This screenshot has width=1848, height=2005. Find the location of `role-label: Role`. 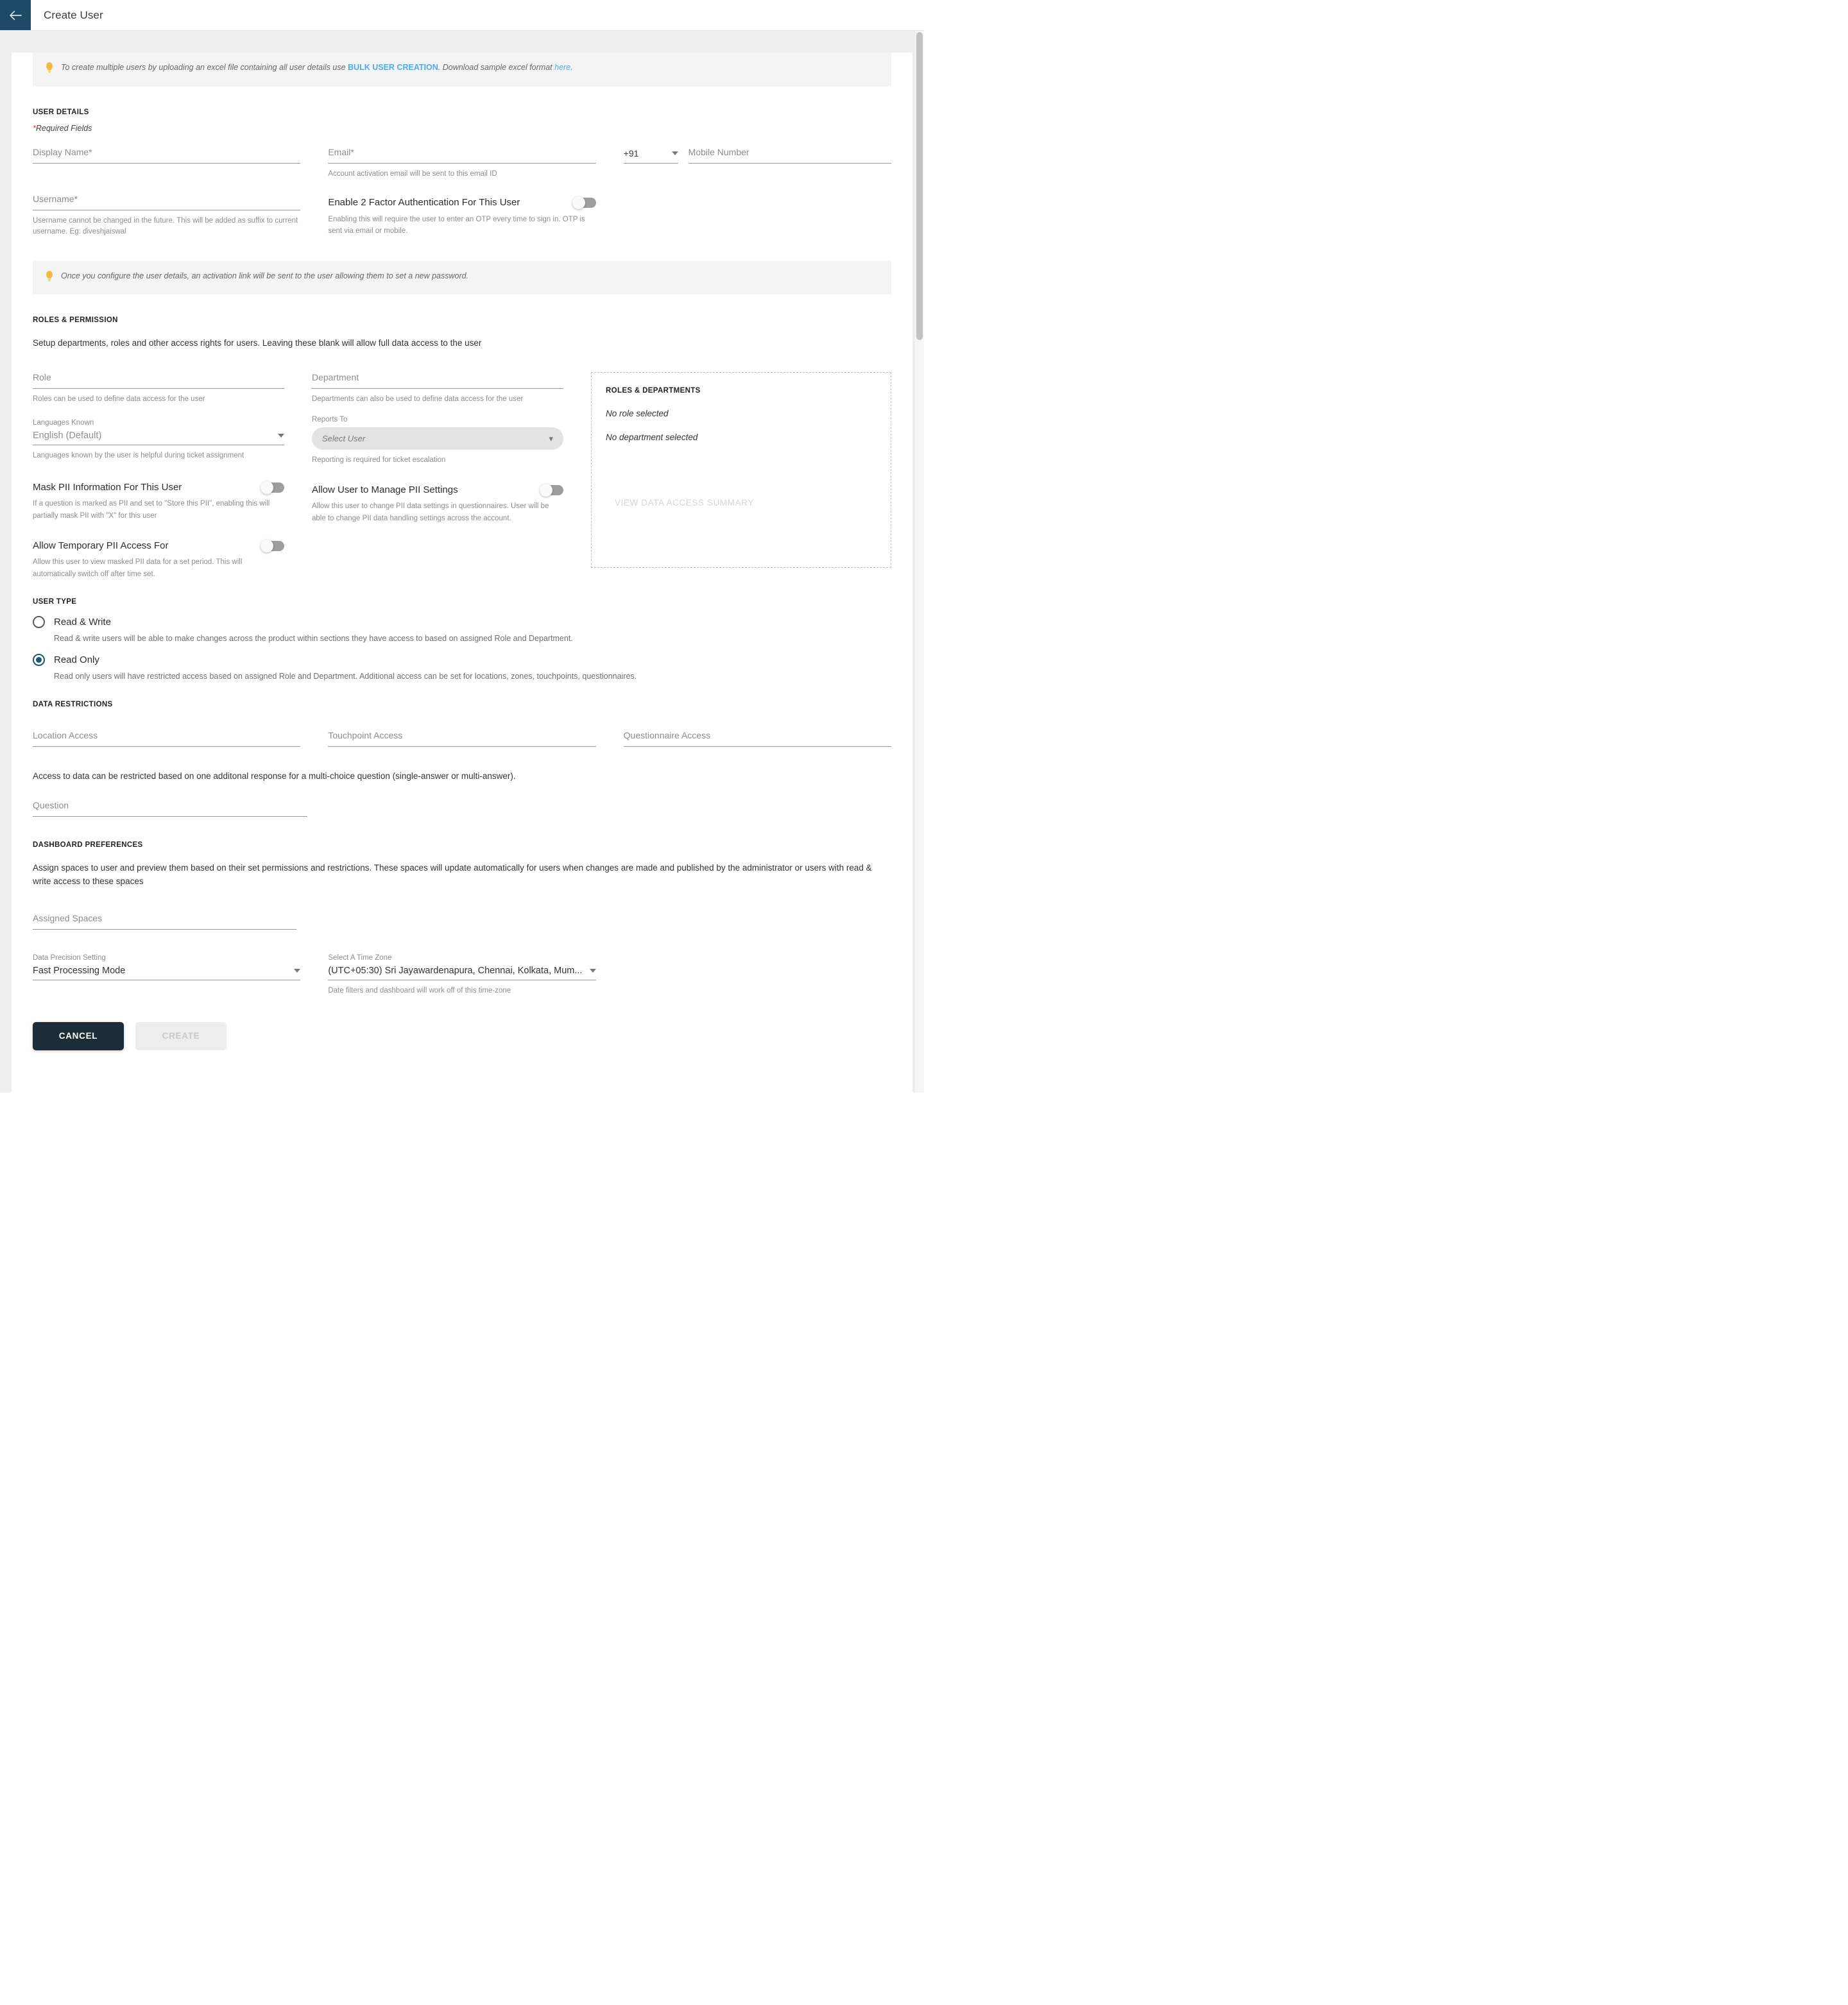

role-label: Role is located at coordinates (42, 377).